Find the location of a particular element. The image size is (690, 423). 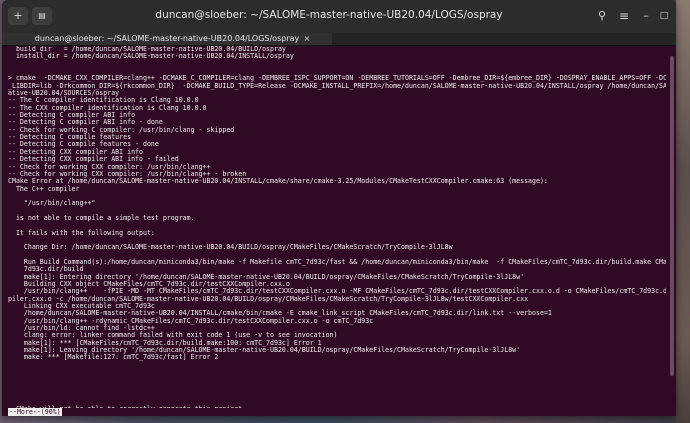

pager-status-line: --More--(90%) is located at coordinates (339, 412).